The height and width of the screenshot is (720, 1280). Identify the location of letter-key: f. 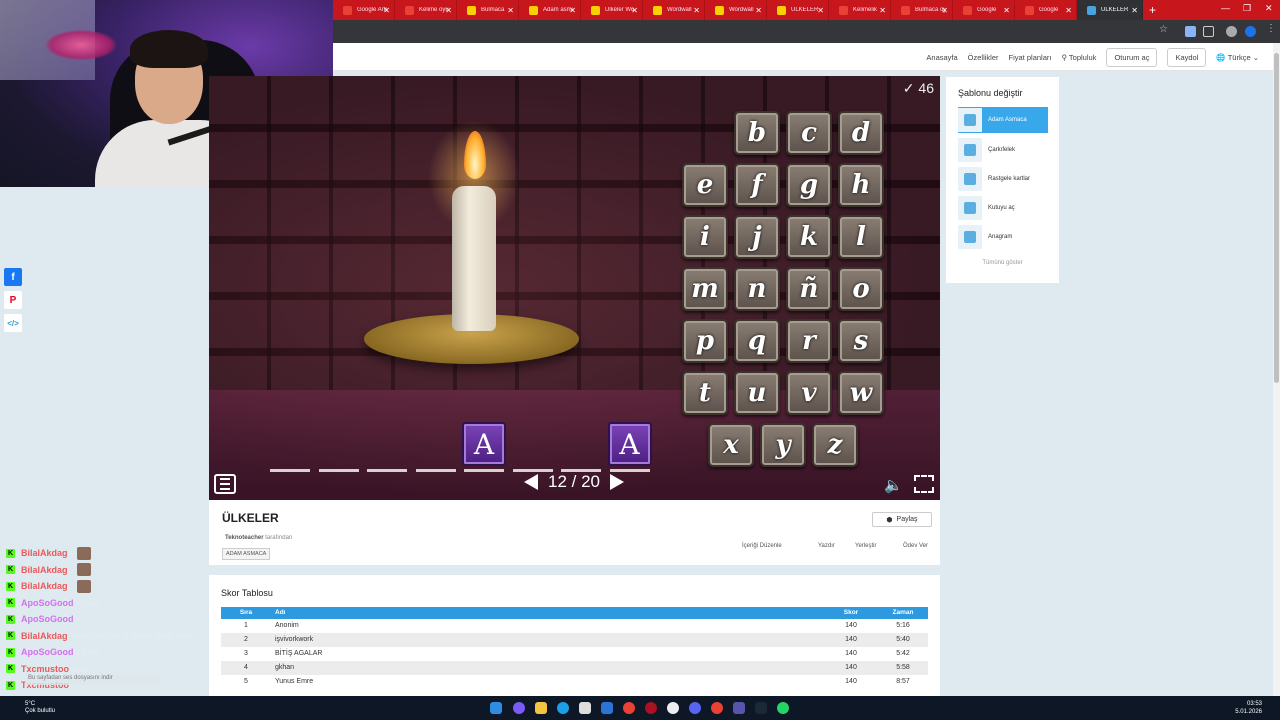
(757, 185).